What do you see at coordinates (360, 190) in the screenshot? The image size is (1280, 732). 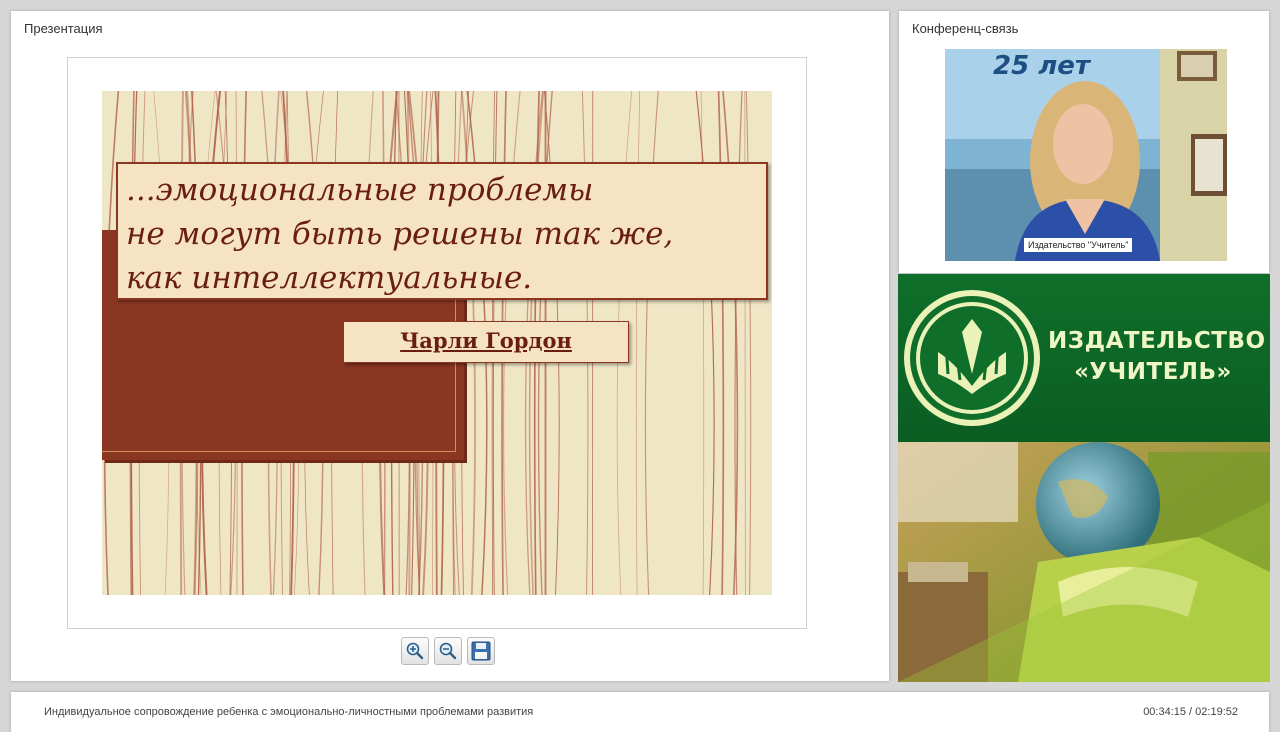 I see `quote-line-1: ...эмоциональные проблемы` at bounding box center [360, 190].